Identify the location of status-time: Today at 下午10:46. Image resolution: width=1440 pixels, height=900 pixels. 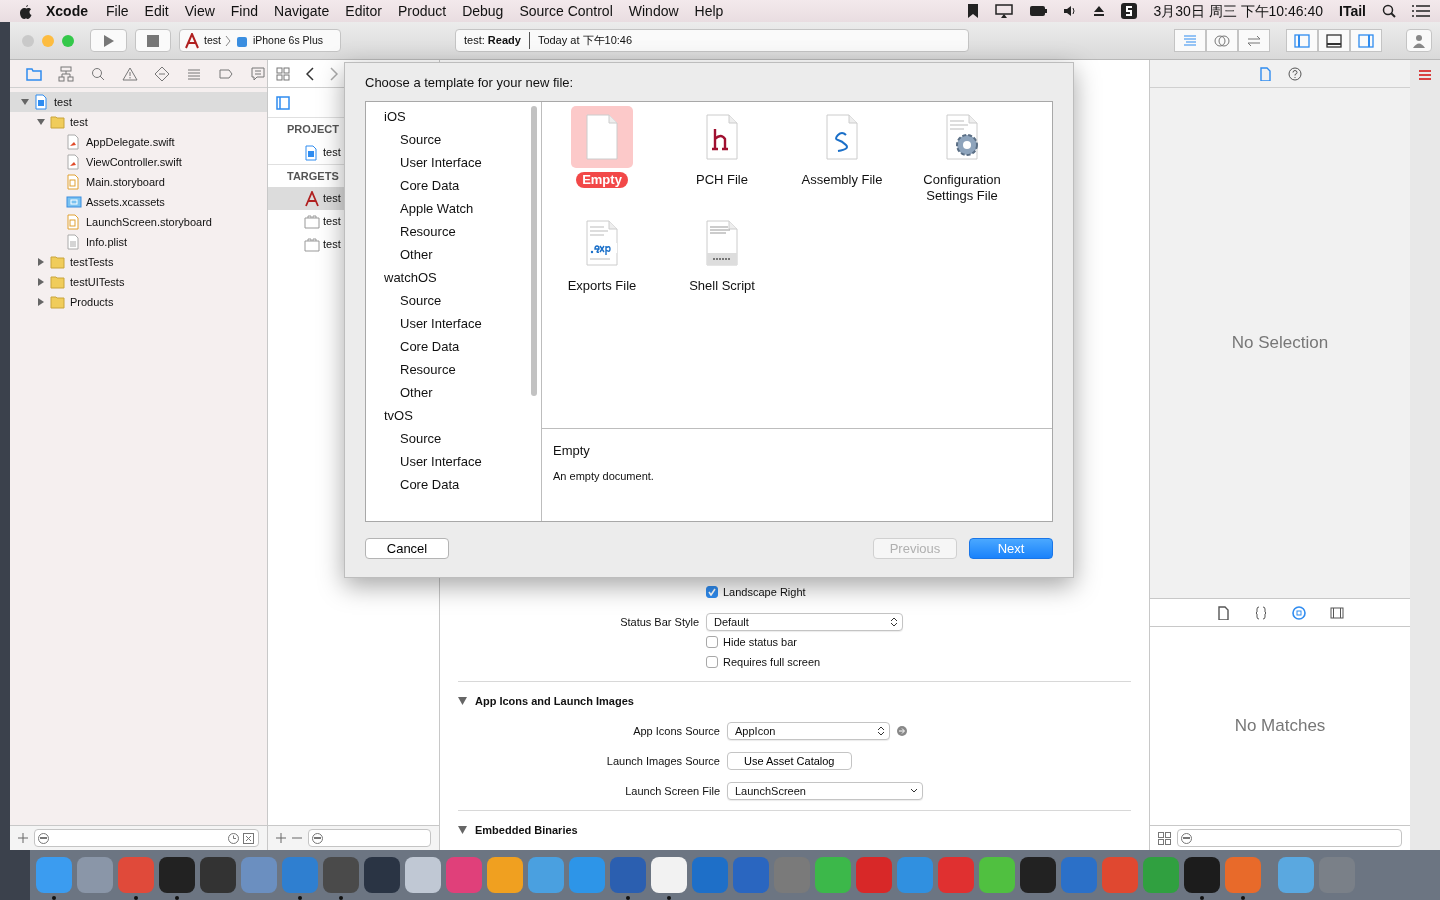
(580, 40).